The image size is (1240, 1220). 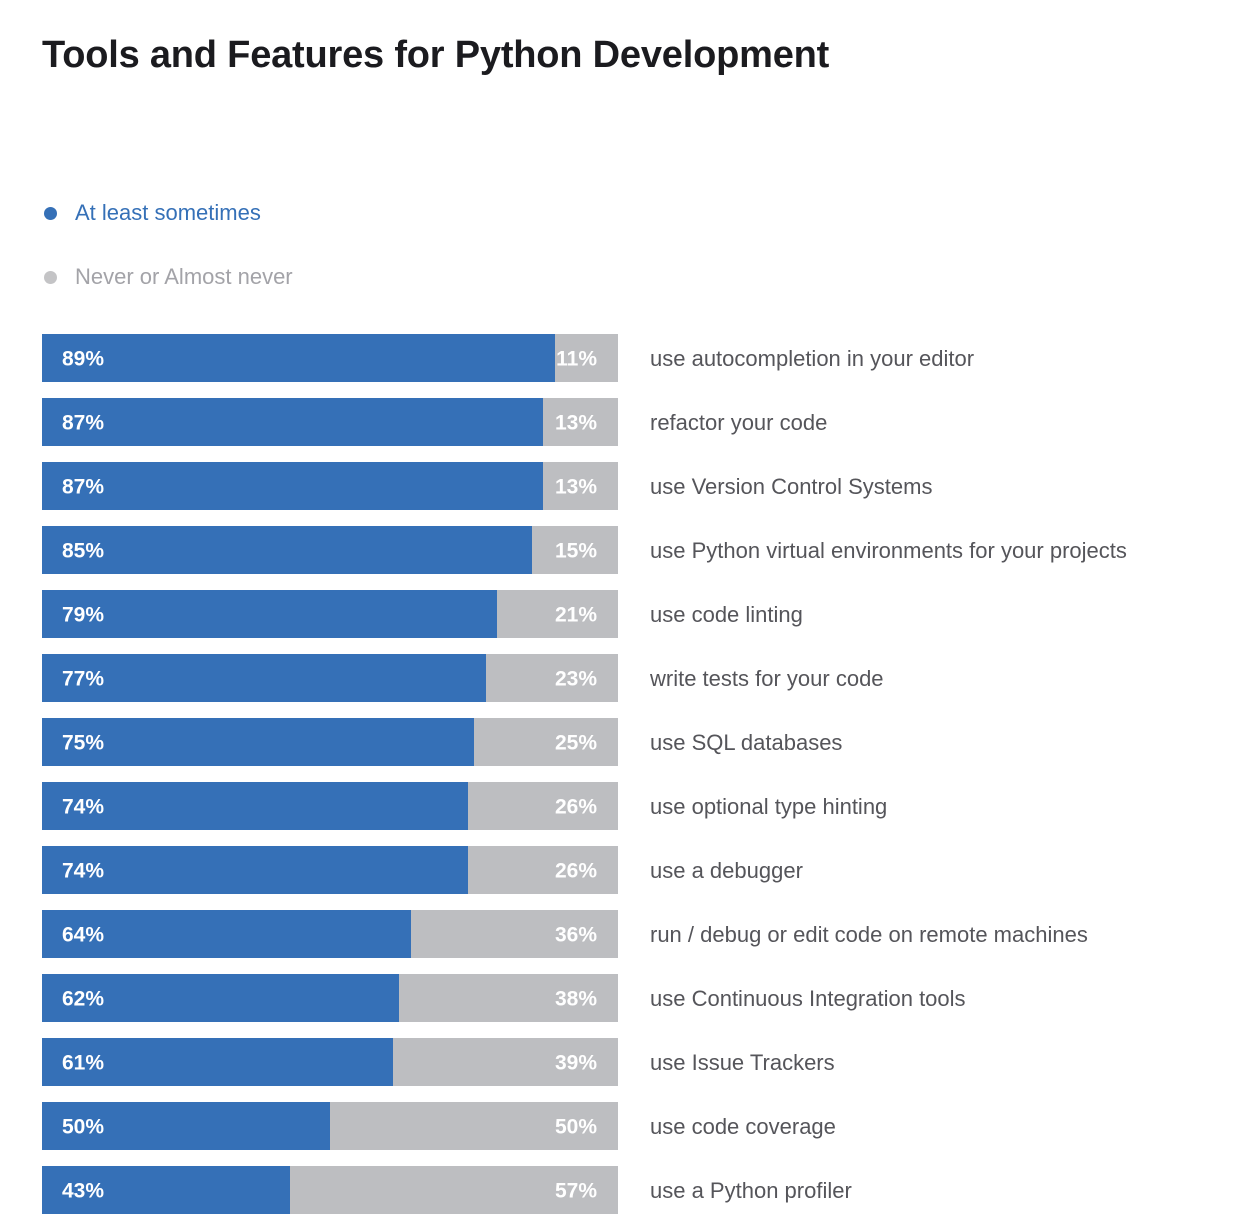 What do you see at coordinates (83, 679) in the screenshot?
I see `value-label-at-least-sometimes: 77%` at bounding box center [83, 679].